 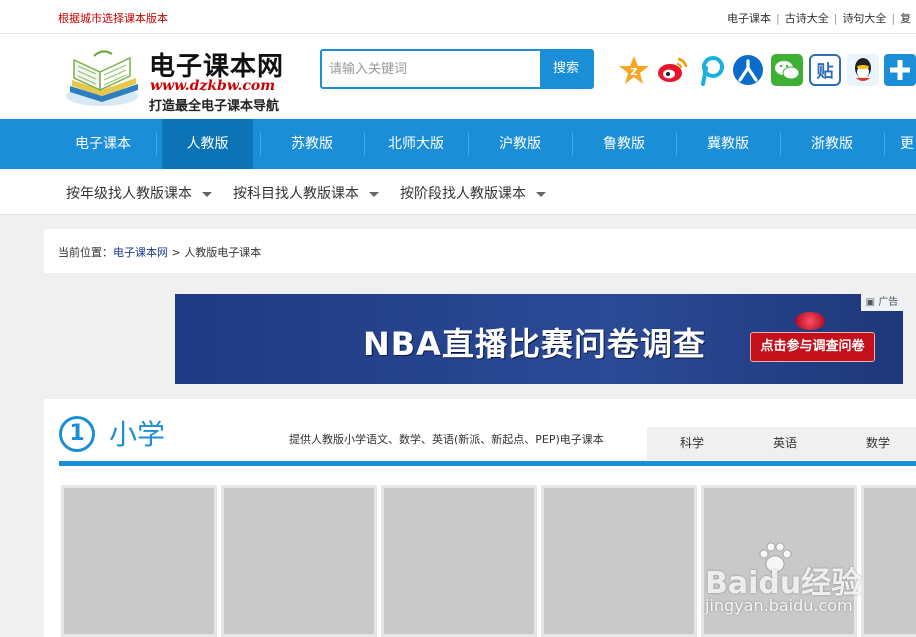 What do you see at coordinates (137, 434) in the screenshot?
I see `section-title: 小学` at bounding box center [137, 434].